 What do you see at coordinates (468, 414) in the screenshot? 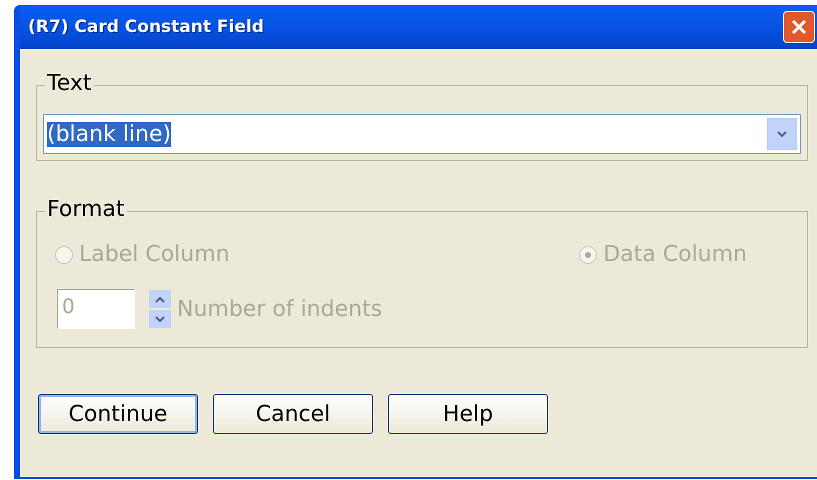
I see `dialog-button: Help` at bounding box center [468, 414].